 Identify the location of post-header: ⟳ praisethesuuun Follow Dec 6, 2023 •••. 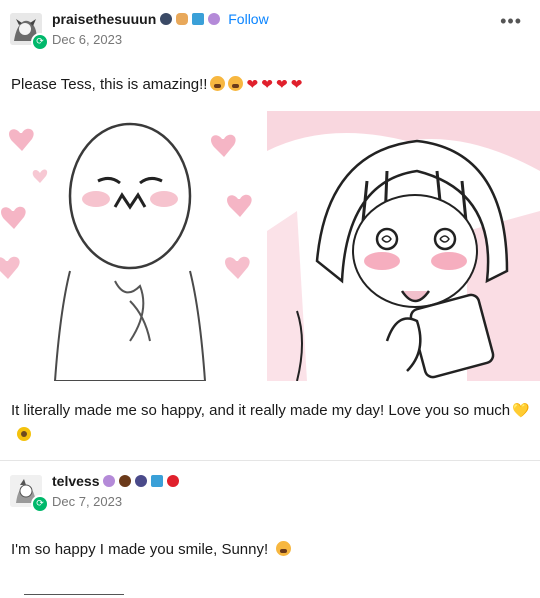
(270, 28).